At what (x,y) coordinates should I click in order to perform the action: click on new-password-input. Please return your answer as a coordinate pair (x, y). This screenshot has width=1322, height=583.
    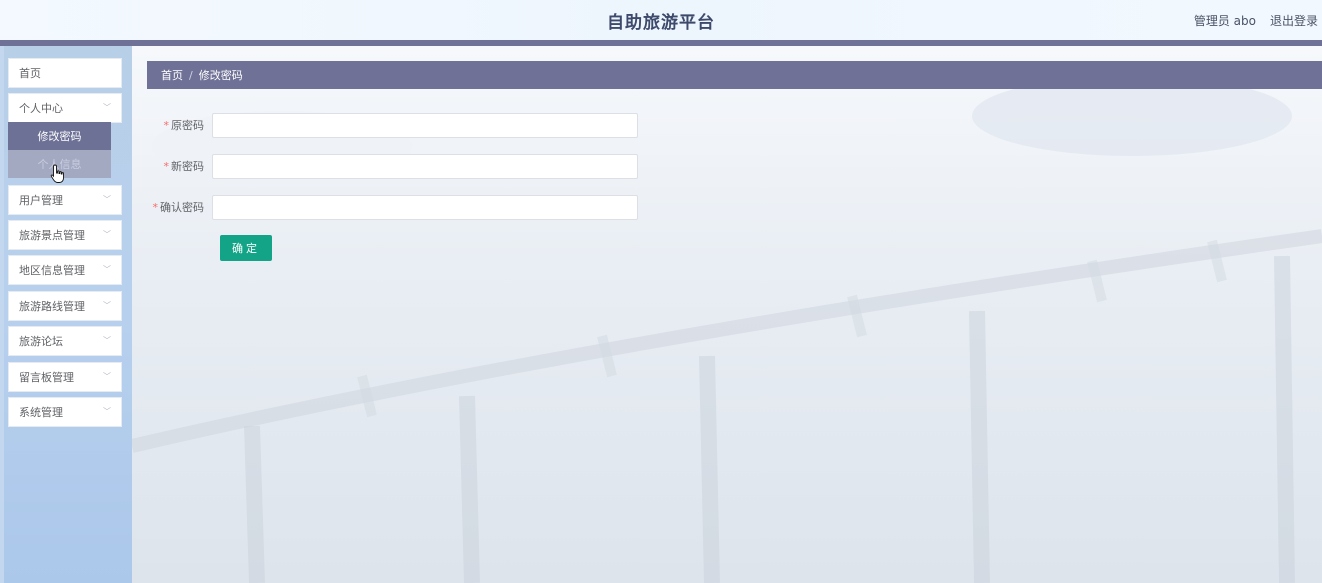
    Looking at the image, I should click on (425, 166).